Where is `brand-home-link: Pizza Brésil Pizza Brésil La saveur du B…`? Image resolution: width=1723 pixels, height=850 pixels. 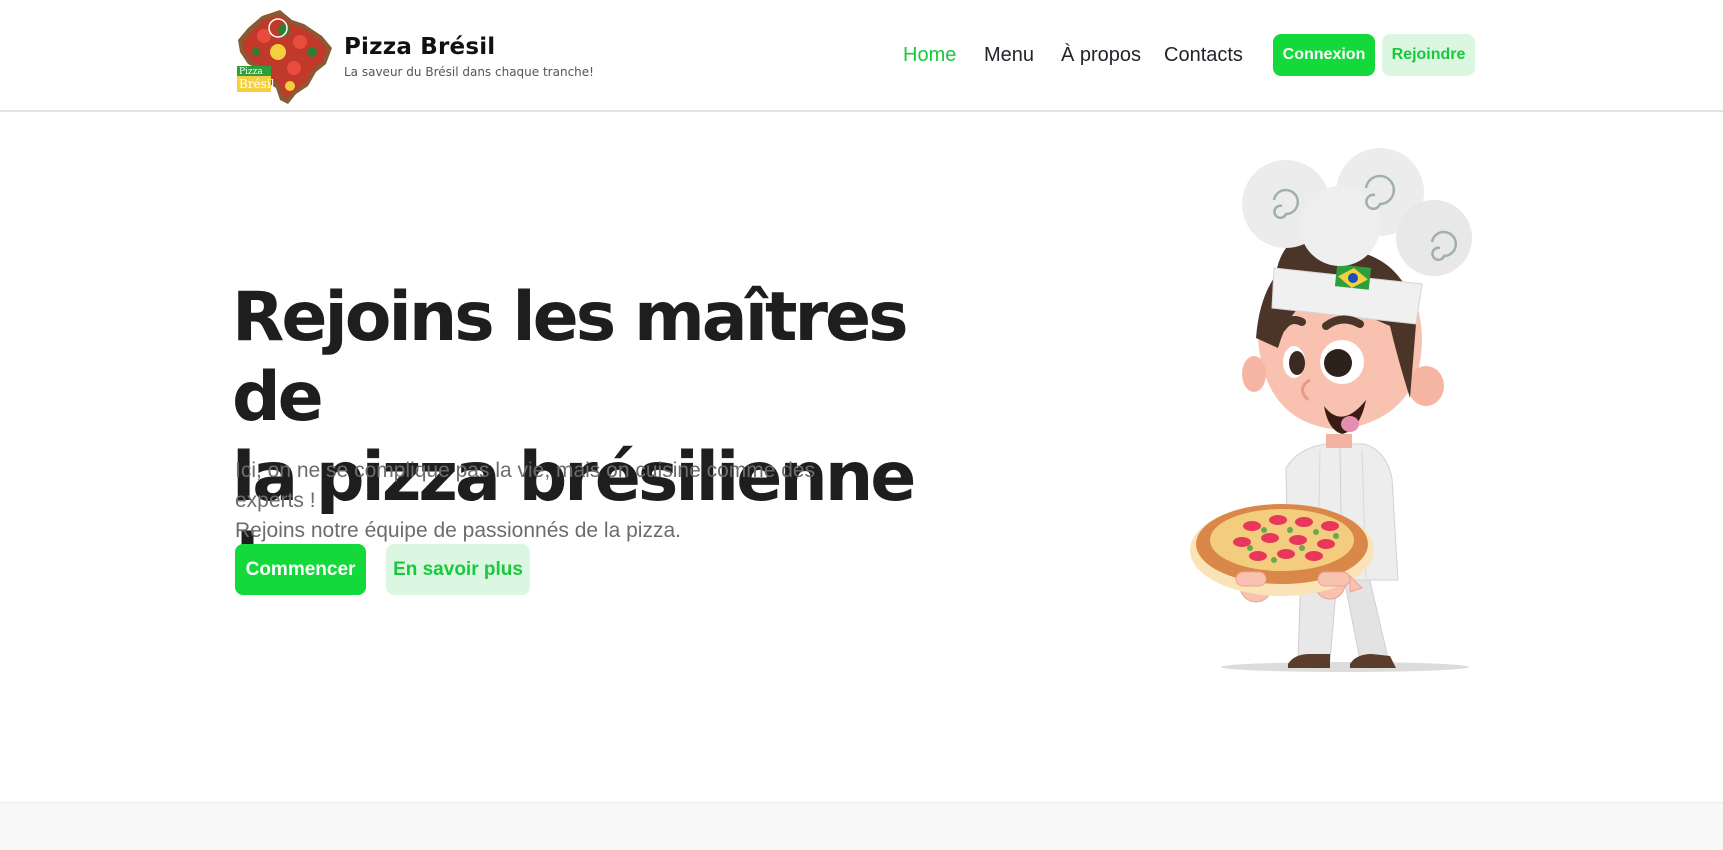 brand-home-link: Pizza Brésil Pizza Brésil La saveur du B… is located at coordinates (414, 56).